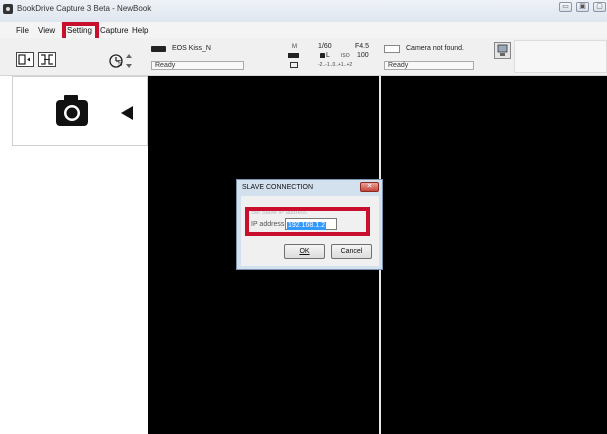 Image resolution: width=607 pixels, height=434 pixels. Describe the element at coordinates (565, 7) in the screenshot. I see `minimize-button: ▭` at that location.